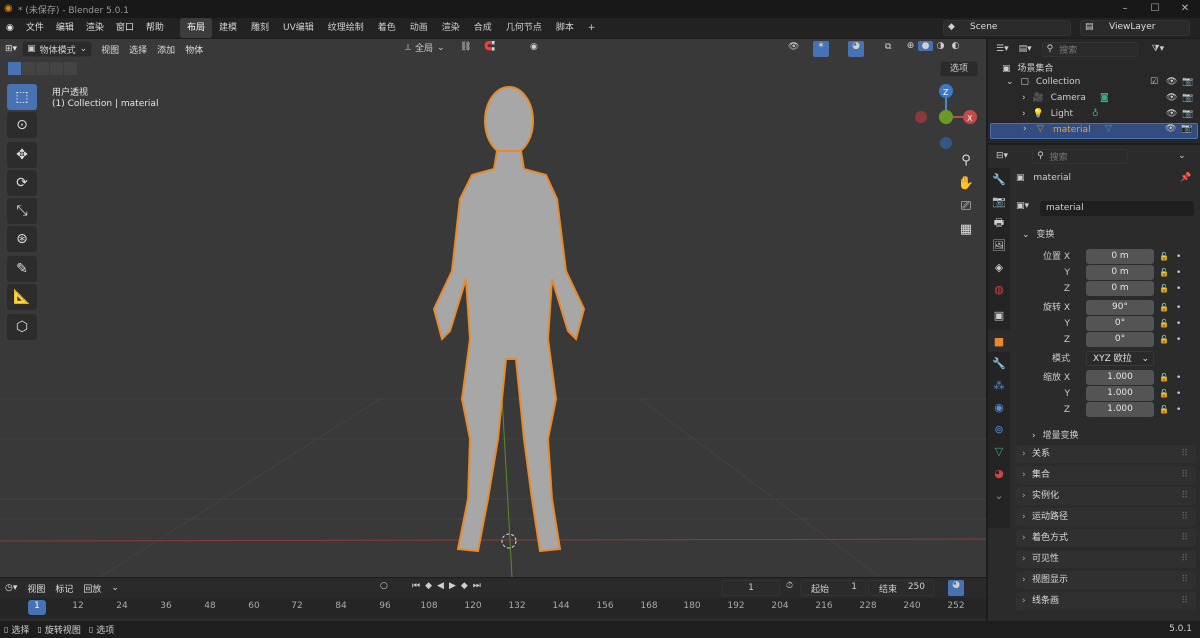  I want to click on panel-line-art: 线条画 ⠿, so click(1106, 601).